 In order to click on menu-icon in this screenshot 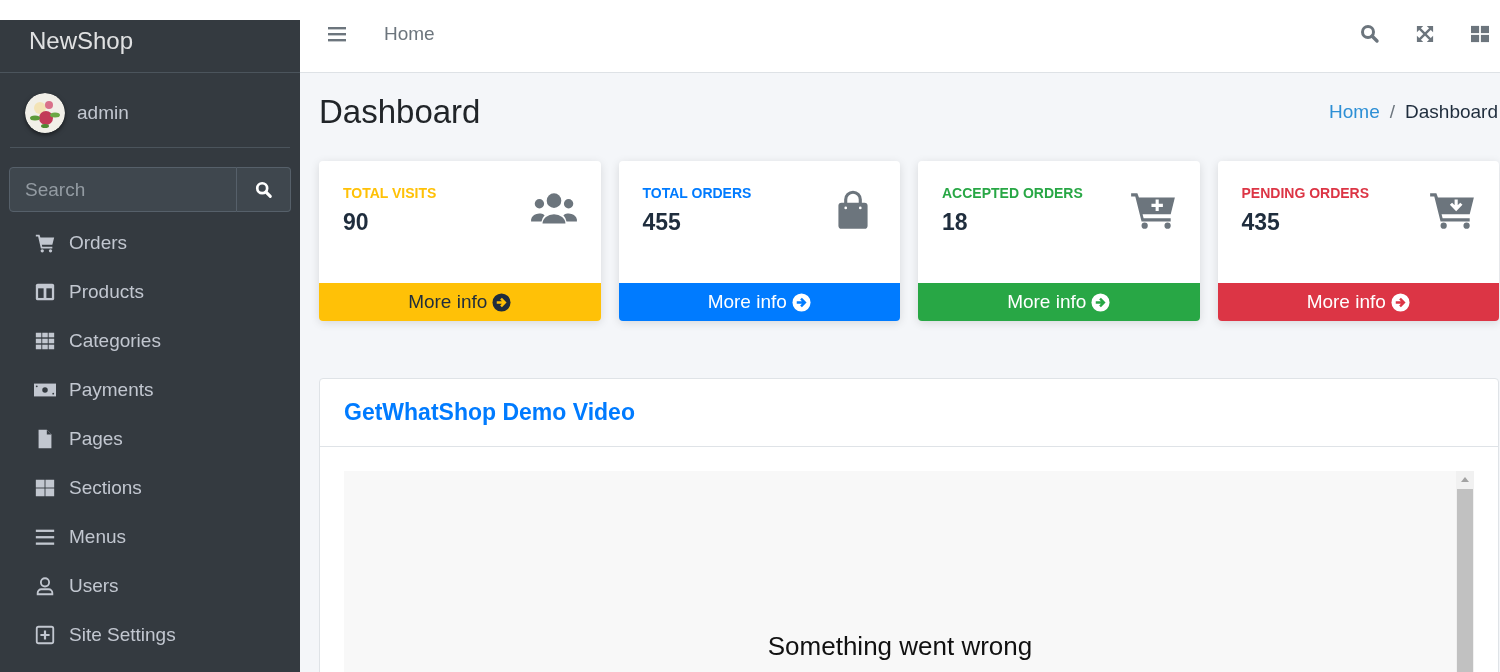, I will do `click(337, 34)`.